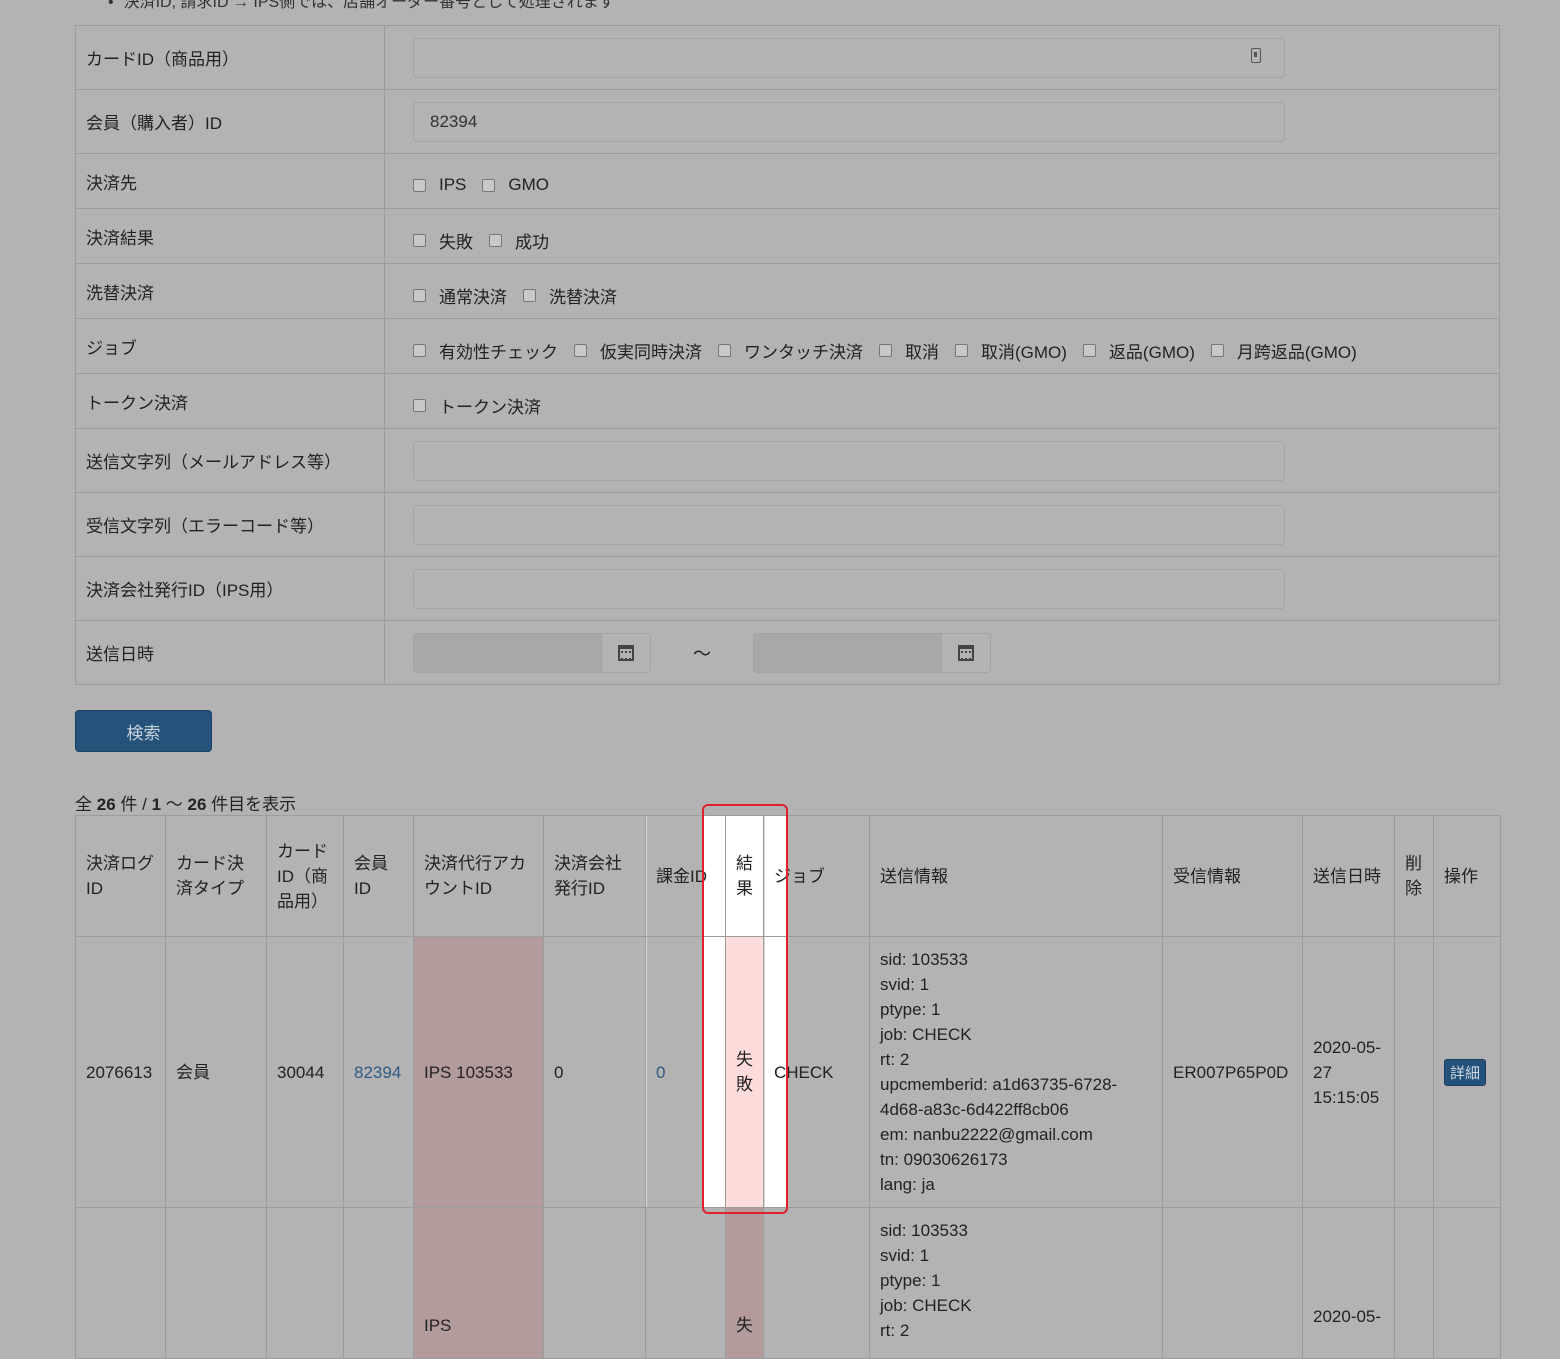 The height and width of the screenshot is (1359, 1560). Describe the element at coordinates (1467, 876) in the screenshot. I see `col-header: 操作` at that location.